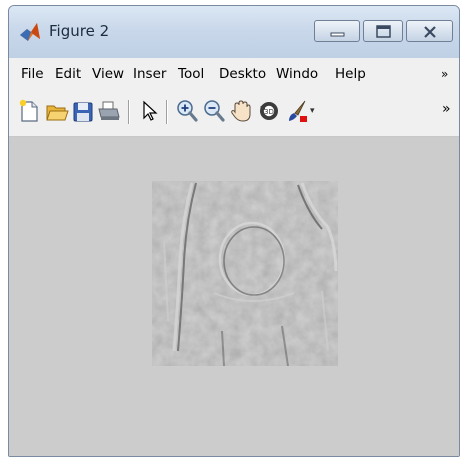 This screenshot has width=467, height=462. I want to click on minimize-icon, so click(337, 34).